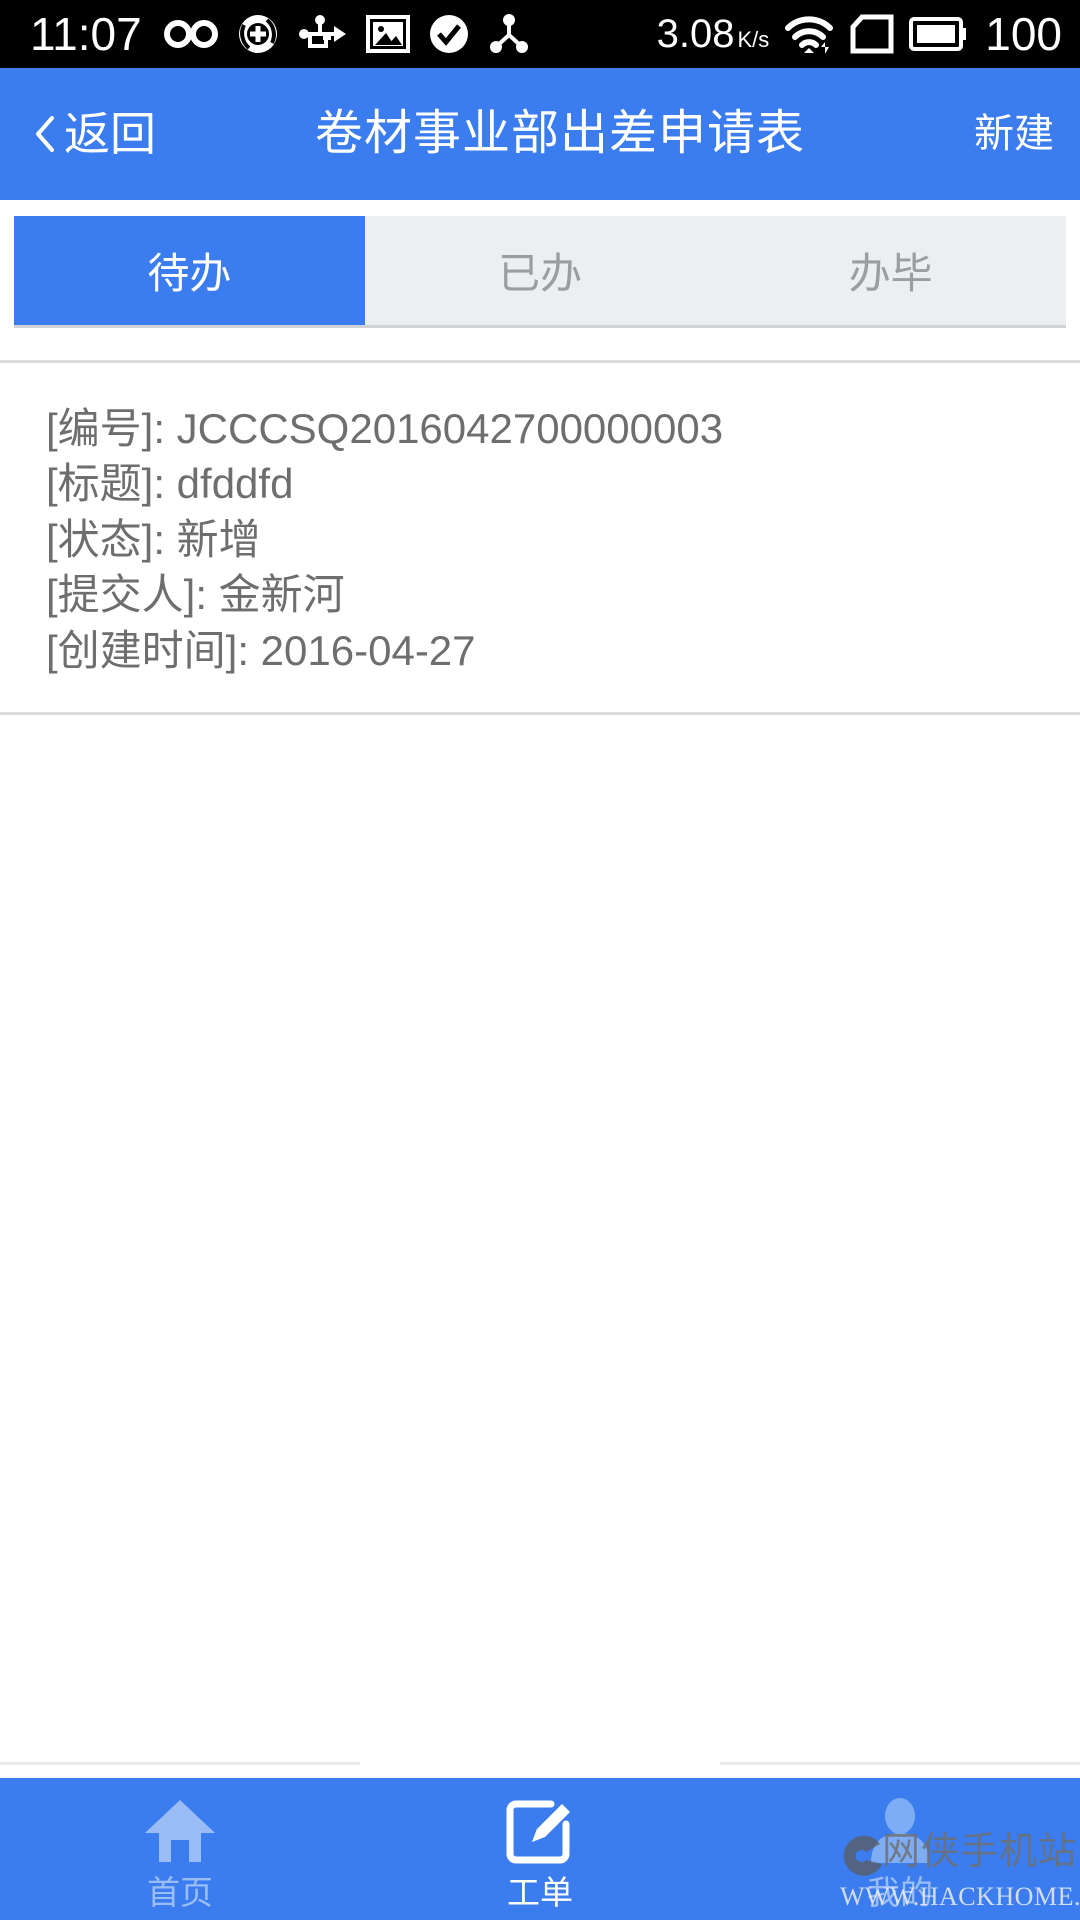  I want to click on tab-processed-label: 已办, so click(540, 273).